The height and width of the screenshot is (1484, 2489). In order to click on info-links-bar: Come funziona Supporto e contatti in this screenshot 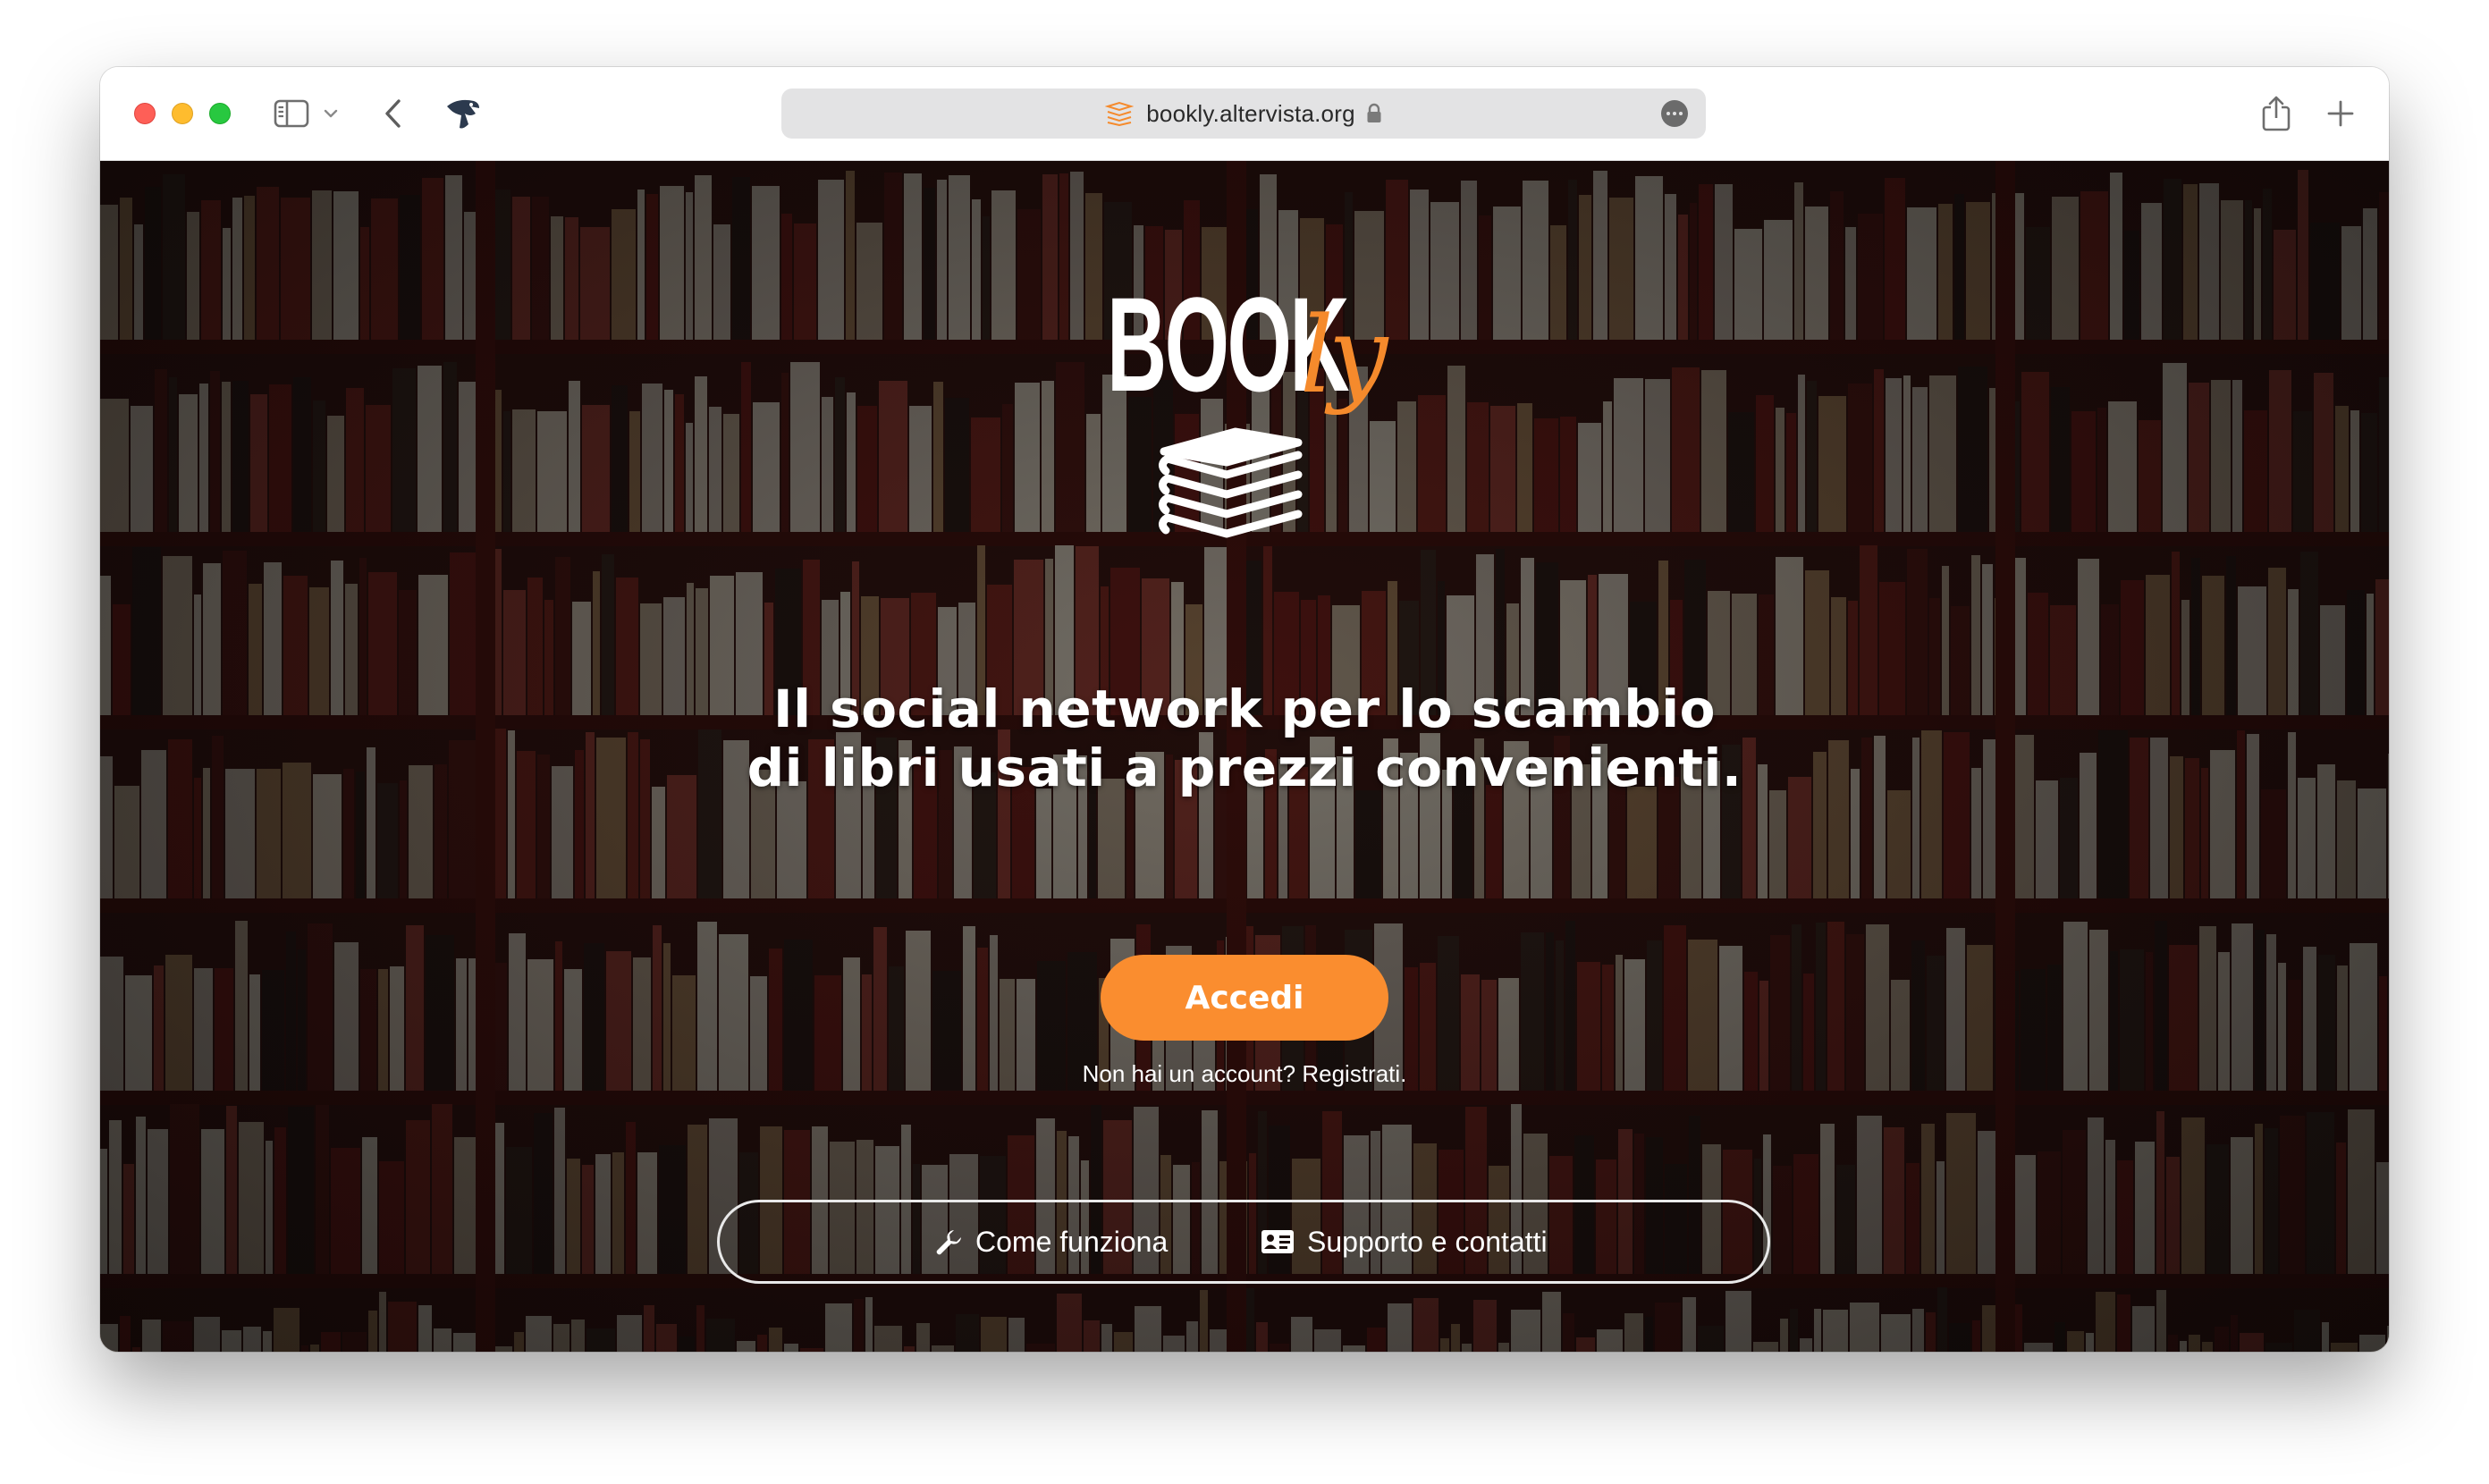, I will do `click(1244, 1242)`.